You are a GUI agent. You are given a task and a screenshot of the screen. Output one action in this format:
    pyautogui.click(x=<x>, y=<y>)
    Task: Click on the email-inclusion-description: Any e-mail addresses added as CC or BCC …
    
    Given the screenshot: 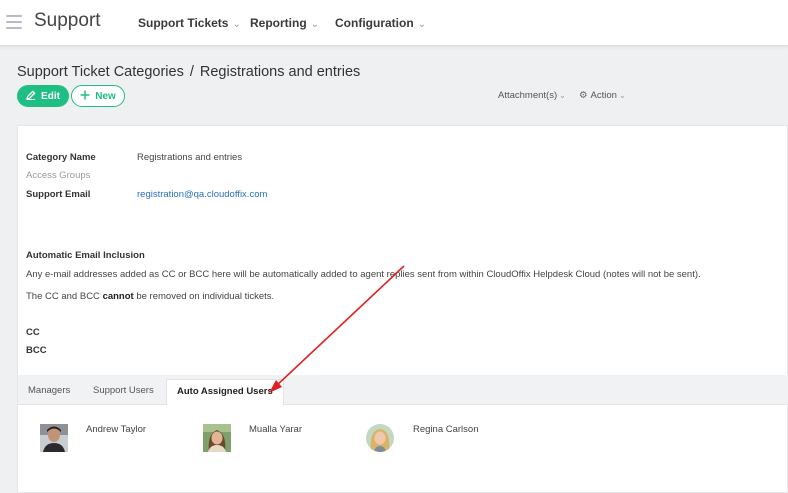 What is the action you would take?
    pyautogui.click(x=363, y=274)
    